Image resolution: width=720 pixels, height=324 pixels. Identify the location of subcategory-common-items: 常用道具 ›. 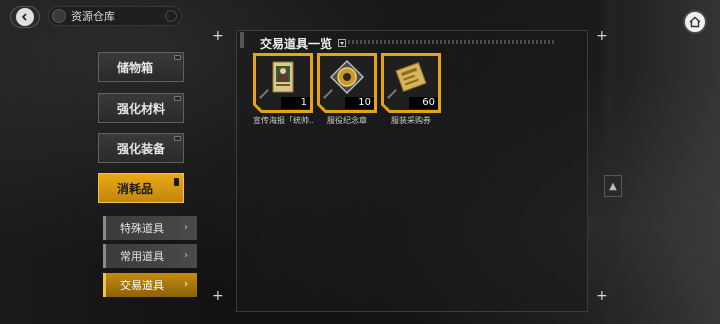
(150, 256).